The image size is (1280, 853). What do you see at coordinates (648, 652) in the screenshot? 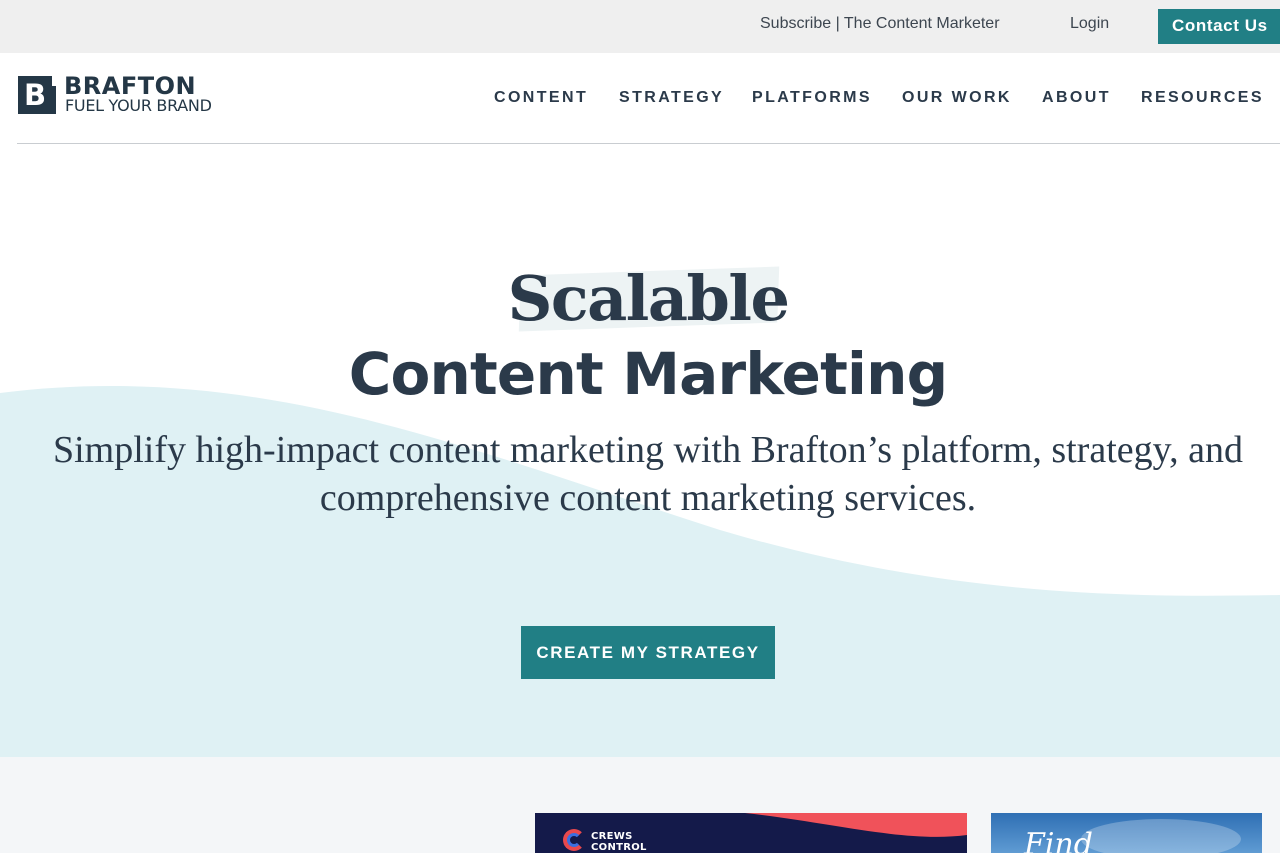
I see `create-my-strategy-button: CREATE MY STRATEGY` at bounding box center [648, 652].